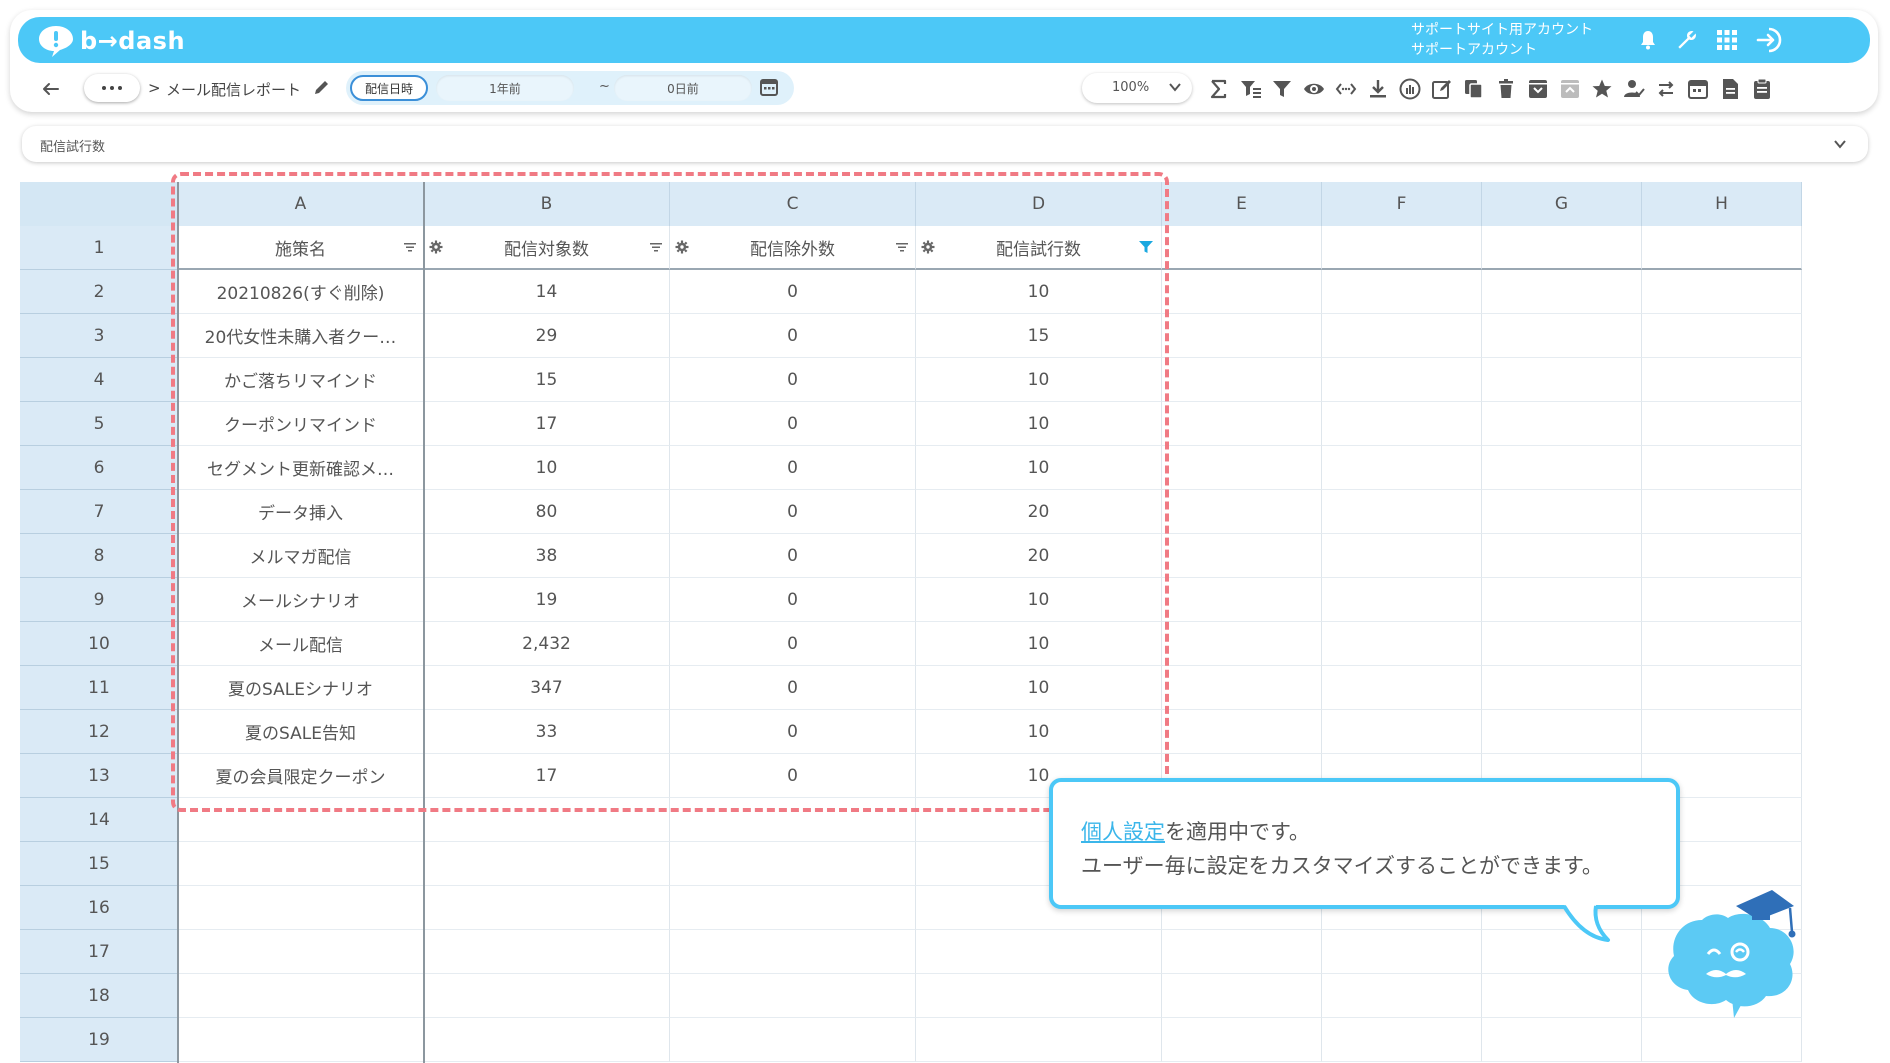 This screenshot has height=1063, width=1890. I want to click on column-header-c: C, so click(793, 204).